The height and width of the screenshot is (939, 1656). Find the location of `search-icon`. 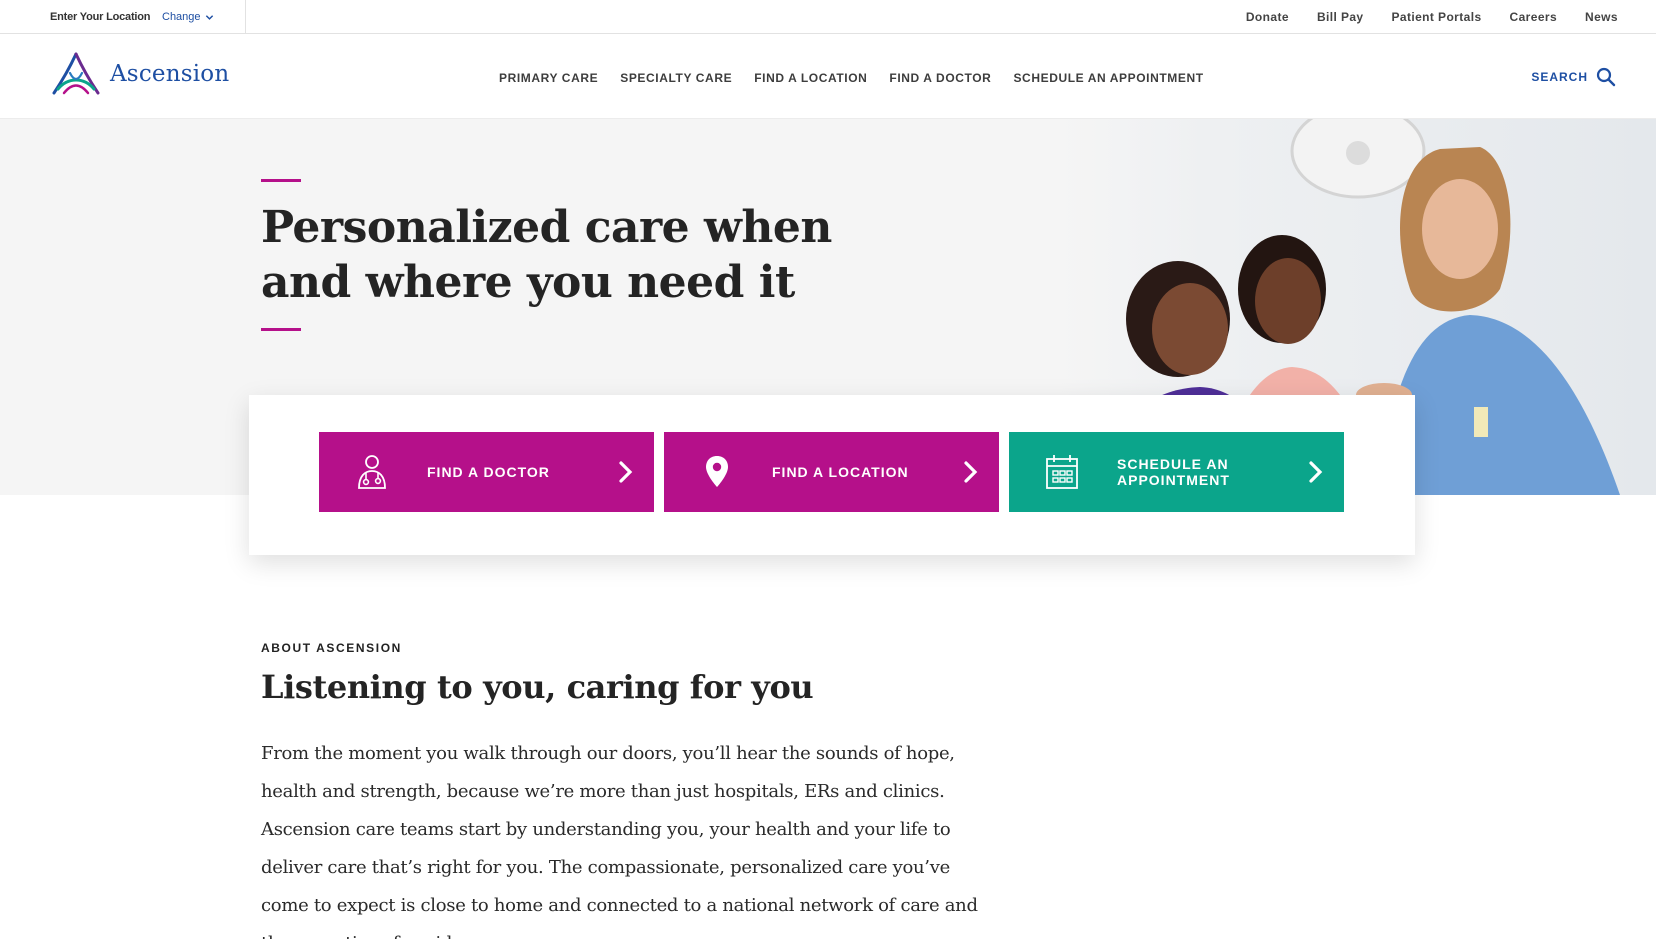

search-icon is located at coordinates (1606, 77).